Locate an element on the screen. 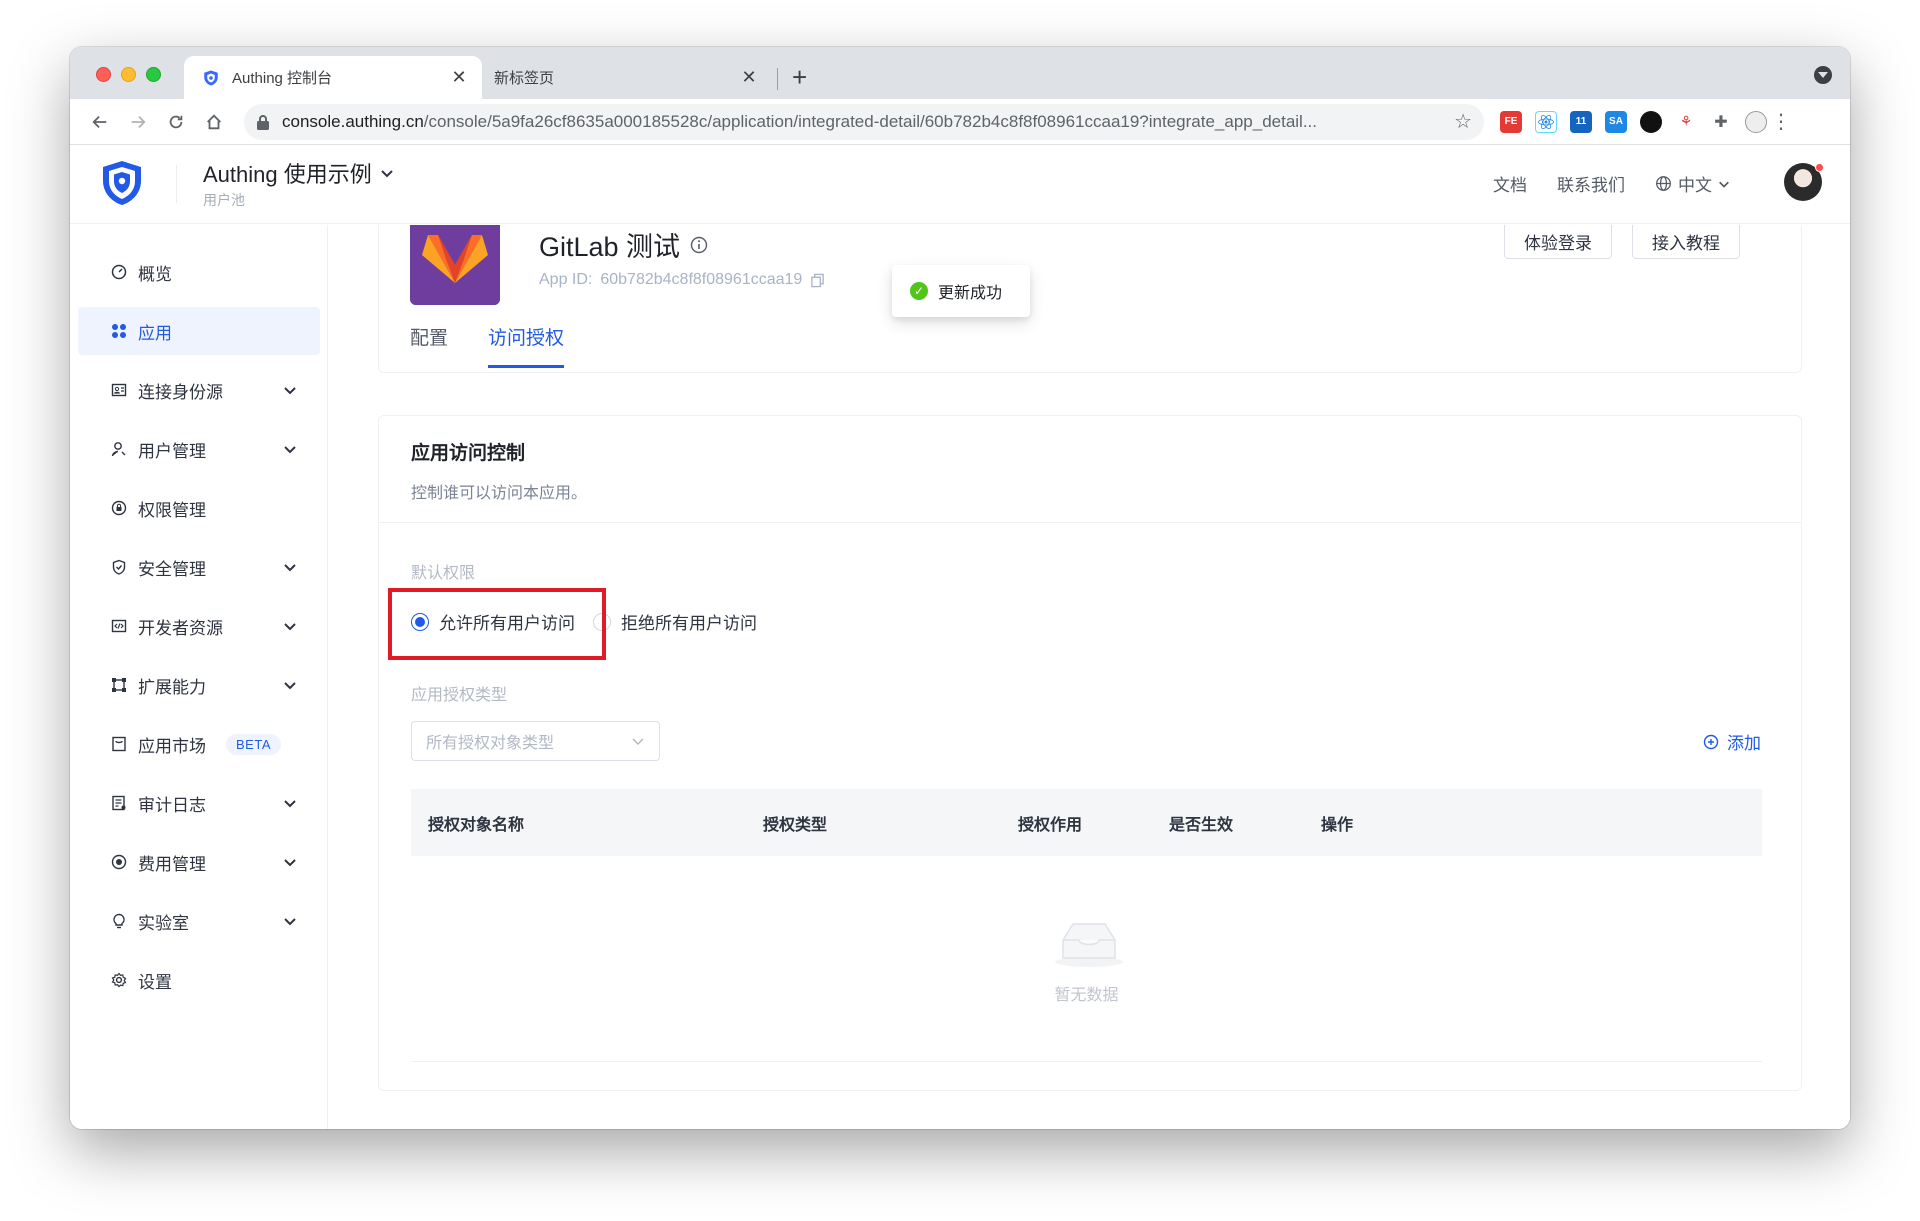  add-authorization-button: 添加 is located at coordinates (1732, 741).